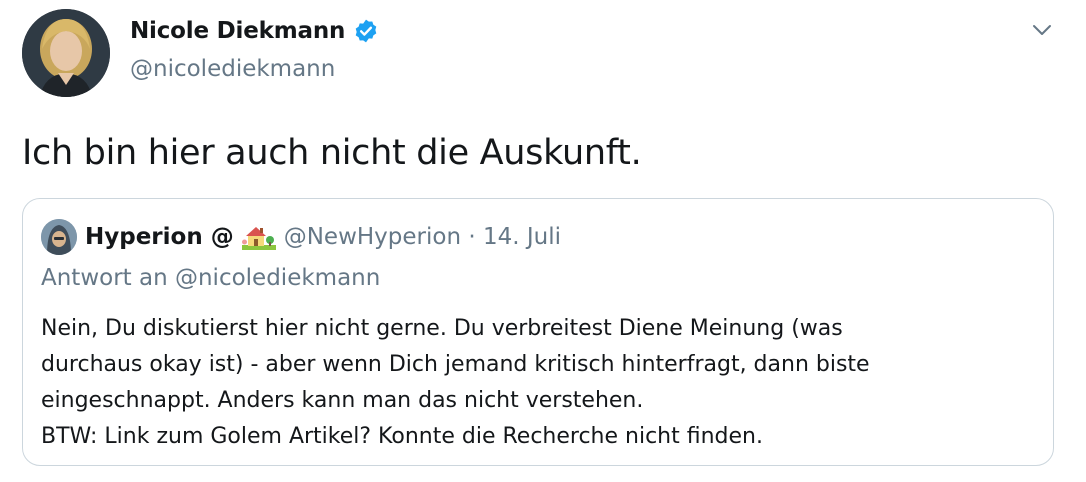 The height and width of the screenshot is (482, 1086). I want to click on verified-badge-icon, so click(366, 31).